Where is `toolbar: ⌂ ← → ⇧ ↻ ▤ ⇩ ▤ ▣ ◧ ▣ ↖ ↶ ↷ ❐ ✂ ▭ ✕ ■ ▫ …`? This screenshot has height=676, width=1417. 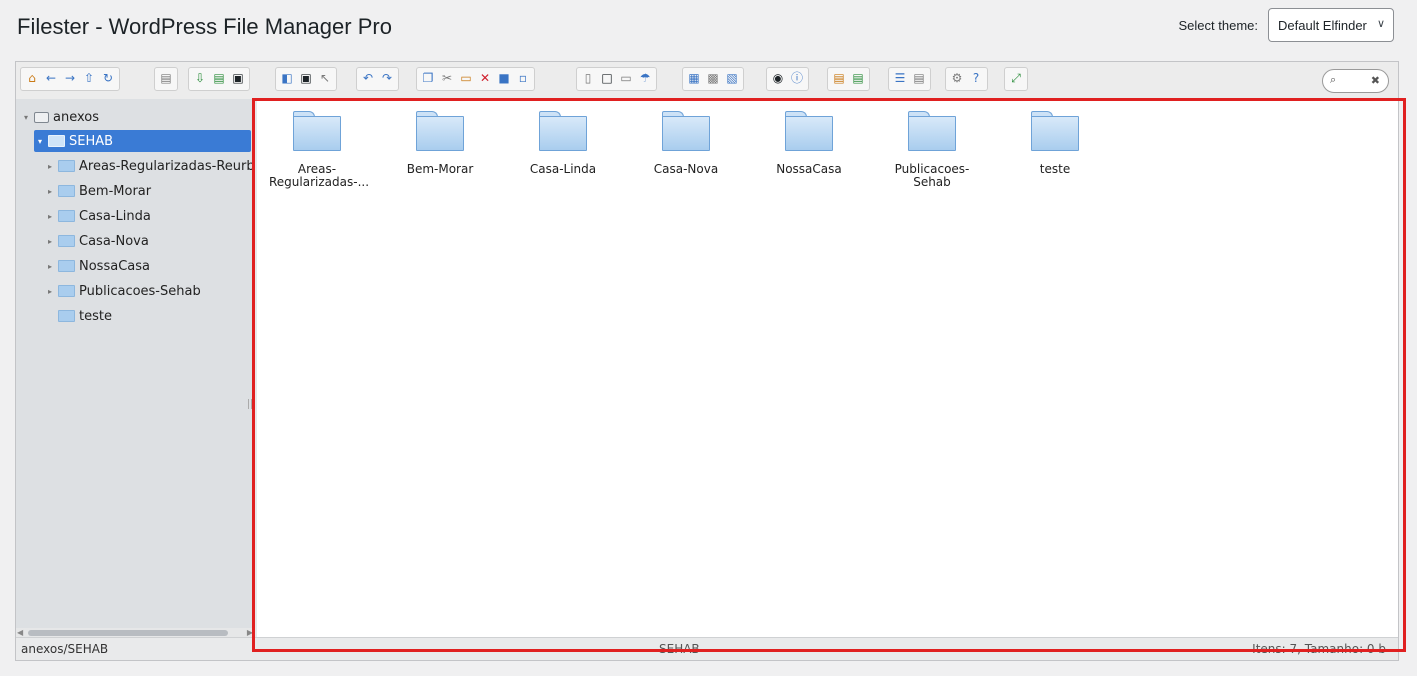 toolbar: ⌂ ← → ⇧ ↻ ▤ ⇩ ▤ ▣ ◧ ▣ ↖ ↶ ↷ ❐ ✂ ▭ ✕ ■ ▫ … is located at coordinates (707, 81).